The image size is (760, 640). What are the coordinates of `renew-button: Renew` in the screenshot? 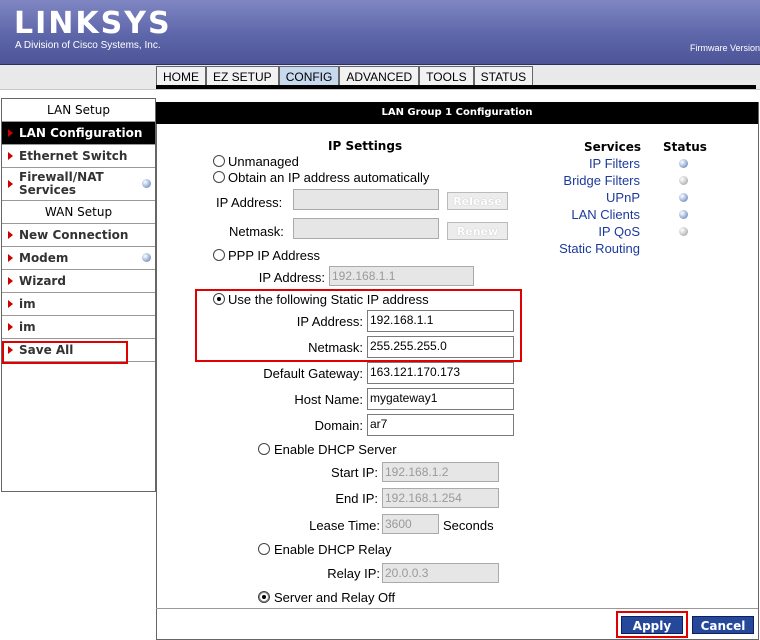 It's located at (477, 231).